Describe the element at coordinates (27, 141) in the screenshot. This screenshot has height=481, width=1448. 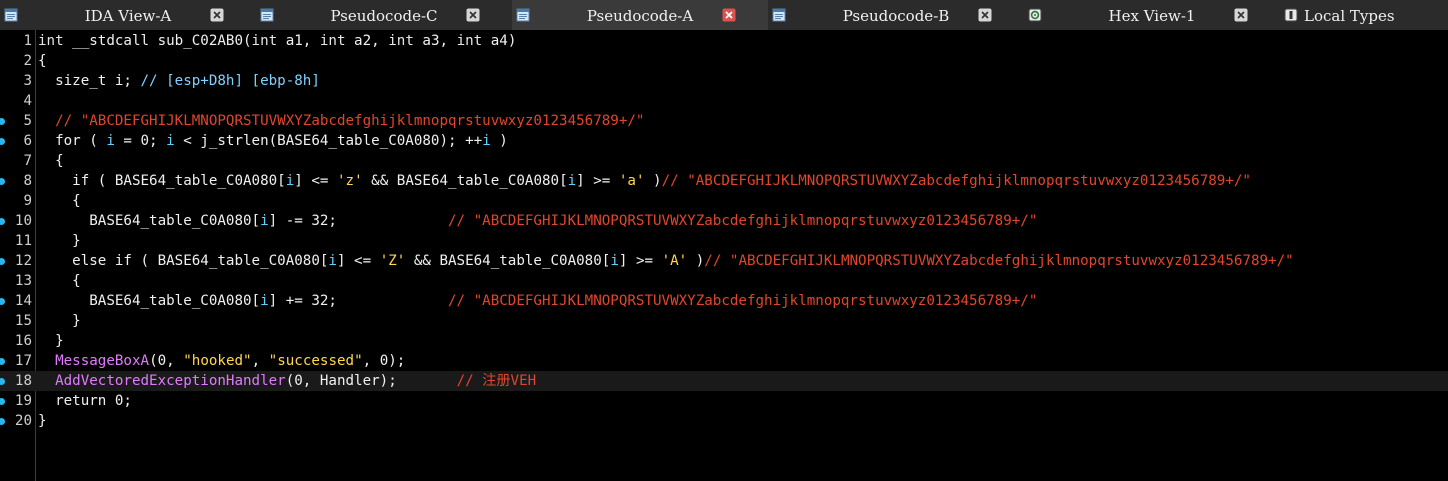
I see `line-number: 6` at that location.